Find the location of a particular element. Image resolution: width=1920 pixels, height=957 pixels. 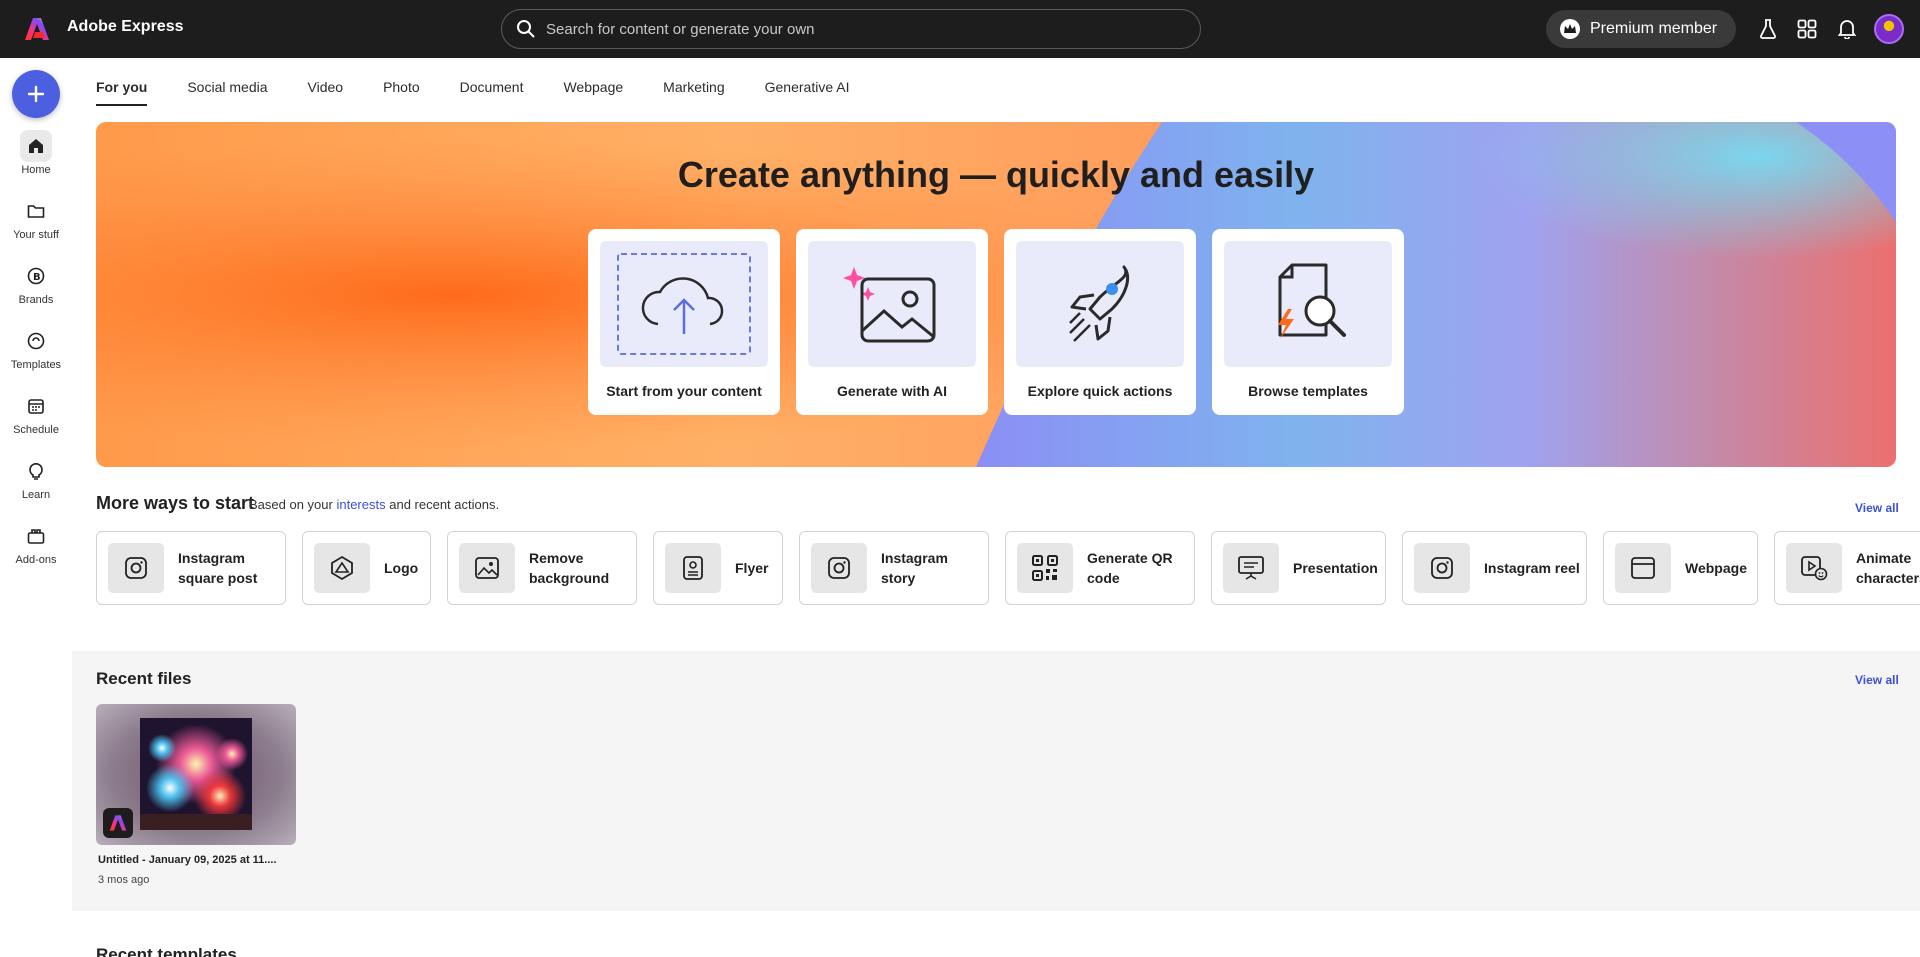

premium-member-button: Premium member is located at coordinates (1641, 29).